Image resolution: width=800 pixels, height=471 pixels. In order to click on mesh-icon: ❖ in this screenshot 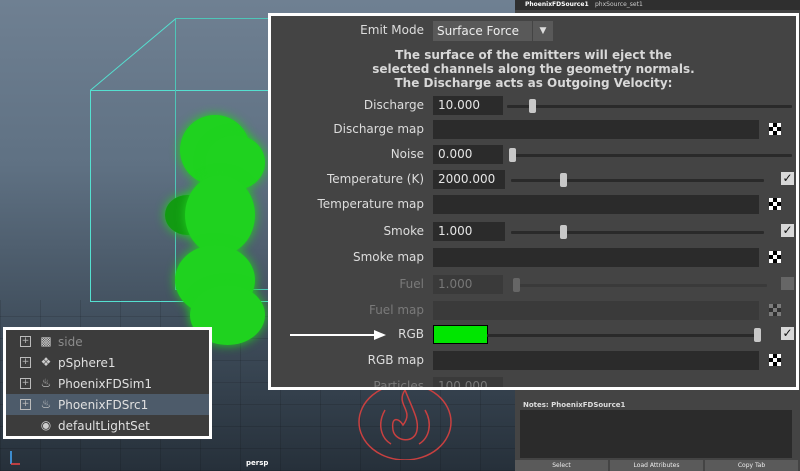, I will do `click(46, 362)`.